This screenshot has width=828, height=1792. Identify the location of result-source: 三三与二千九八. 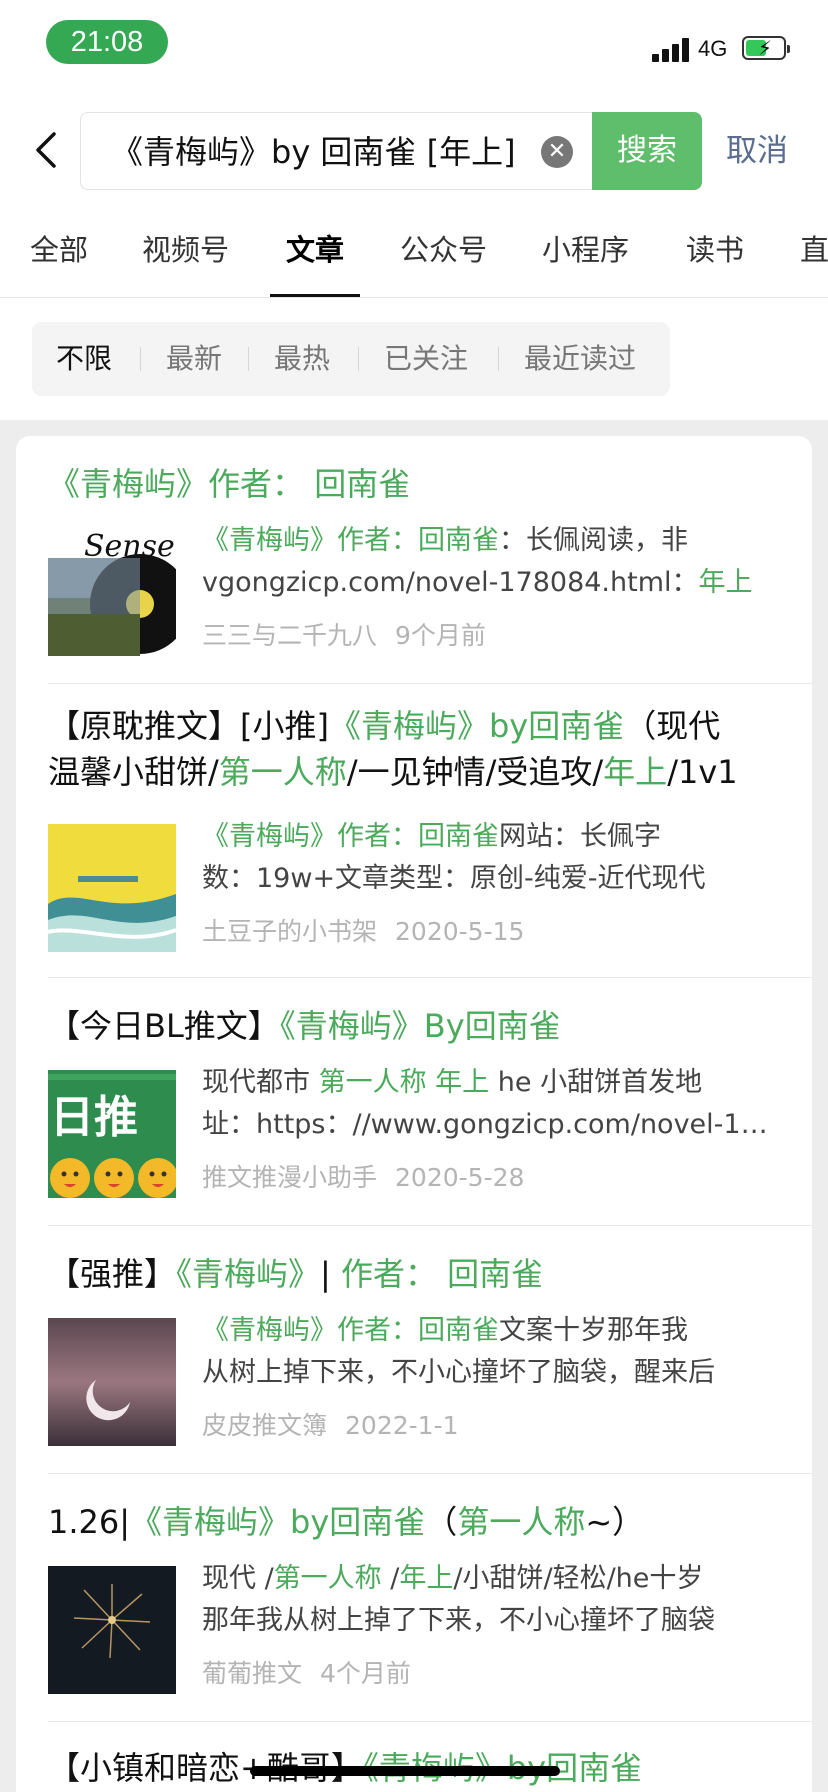
(289, 635).